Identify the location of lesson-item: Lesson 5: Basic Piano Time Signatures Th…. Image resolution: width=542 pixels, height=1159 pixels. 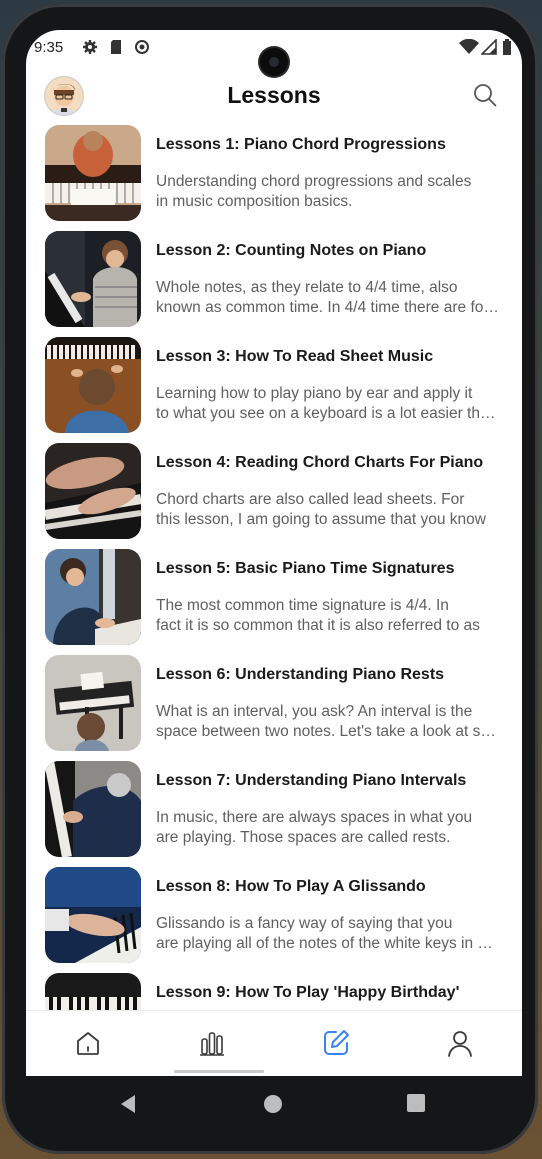
(274, 599).